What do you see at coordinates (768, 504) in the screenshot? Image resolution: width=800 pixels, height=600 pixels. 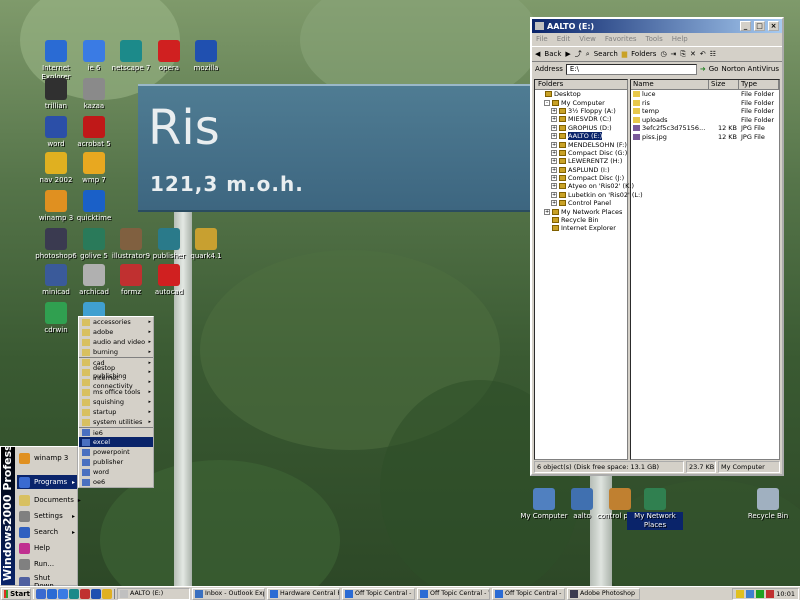 I see `desktop-shortcut: Recycle Bin` at bounding box center [768, 504].